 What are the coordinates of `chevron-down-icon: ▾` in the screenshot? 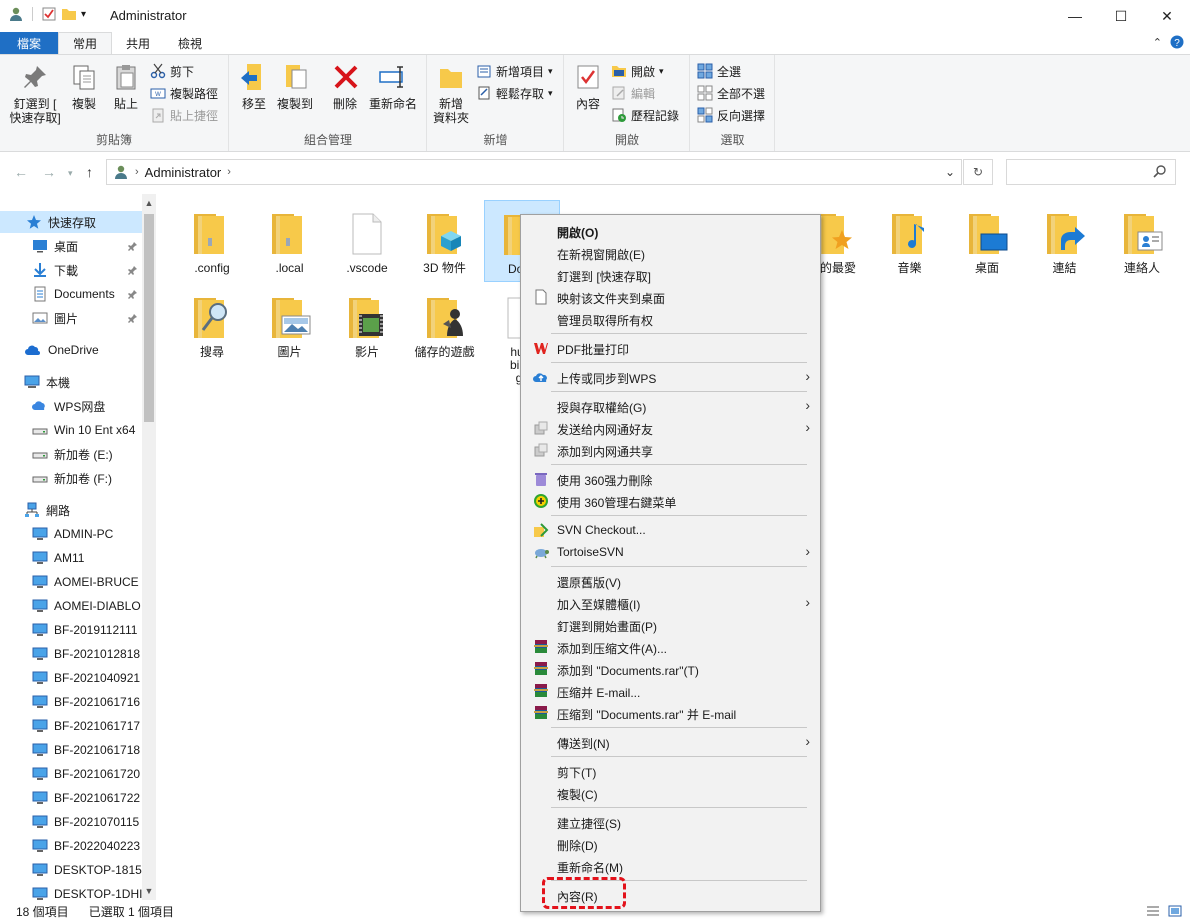 It's located at (83, 14).